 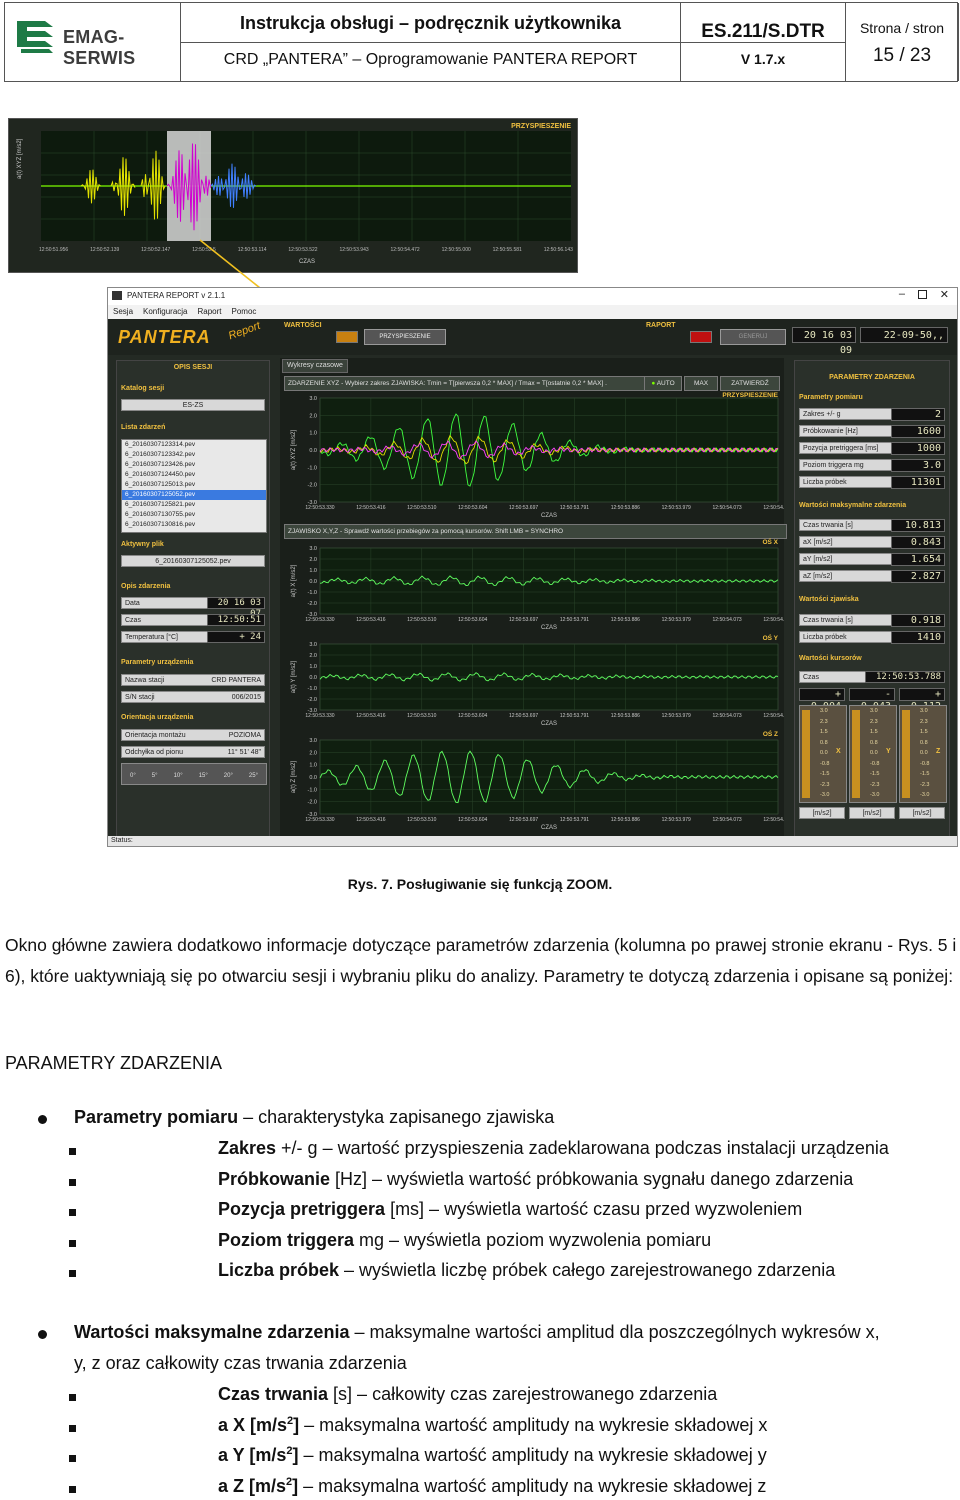 I want to click on window-title: PANTERA REPORT v 2.1.1, so click(x=176, y=295).